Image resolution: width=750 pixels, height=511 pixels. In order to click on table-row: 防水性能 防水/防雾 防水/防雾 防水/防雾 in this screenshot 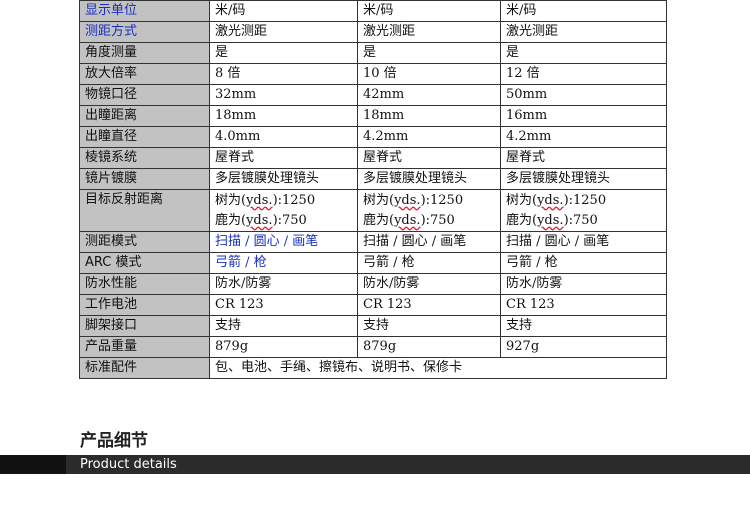, I will do `click(373, 284)`.